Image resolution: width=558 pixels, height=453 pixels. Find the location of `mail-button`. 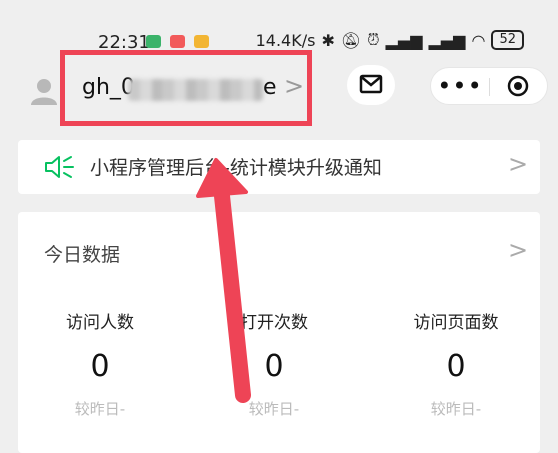

mail-button is located at coordinates (371, 85).